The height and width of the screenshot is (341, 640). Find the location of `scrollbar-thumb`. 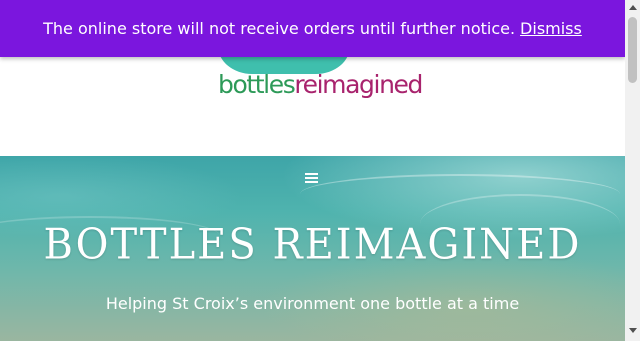

scrollbar-thumb is located at coordinates (632, 50).